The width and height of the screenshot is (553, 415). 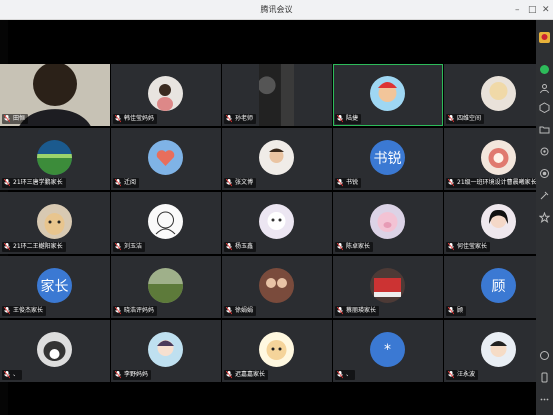 I want to click on more-icon, so click(x=544, y=399).